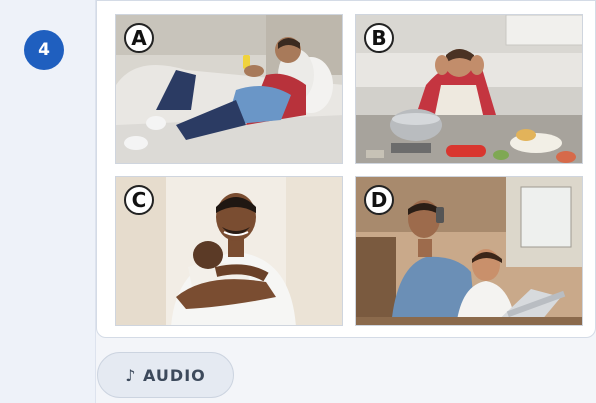 The image size is (596, 403). What do you see at coordinates (139, 38) in the screenshot?
I see `option-a-letter: A` at bounding box center [139, 38].